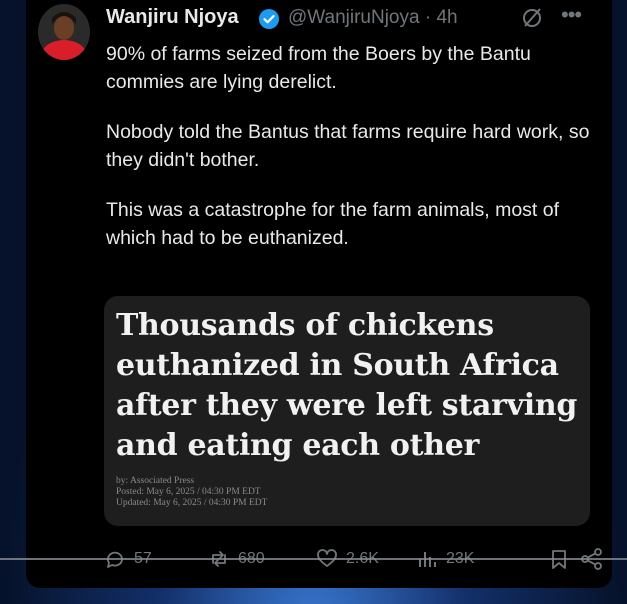 This screenshot has height=604, width=627. I want to click on byline-posted: Posted: May 6, 2025 / 04:30 PM EDT, so click(188, 492).